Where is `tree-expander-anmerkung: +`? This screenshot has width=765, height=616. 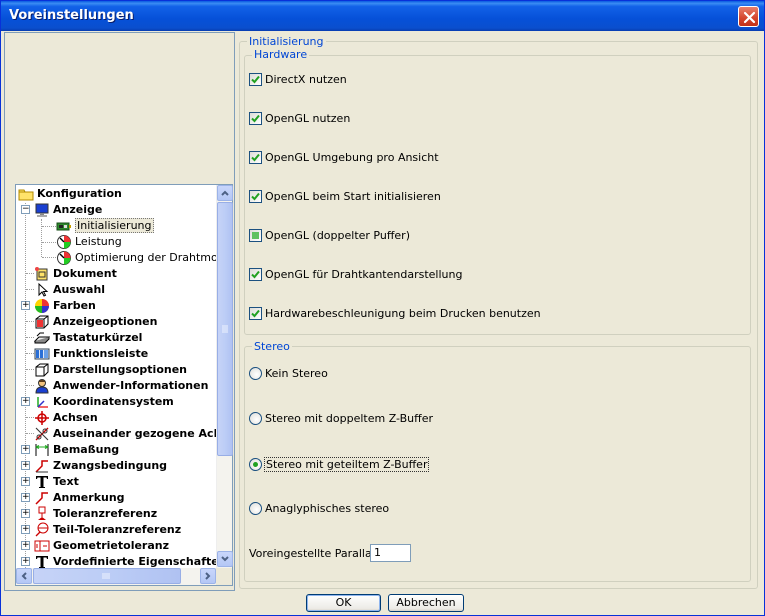 tree-expander-anmerkung: + is located at coordinates (25, 497).